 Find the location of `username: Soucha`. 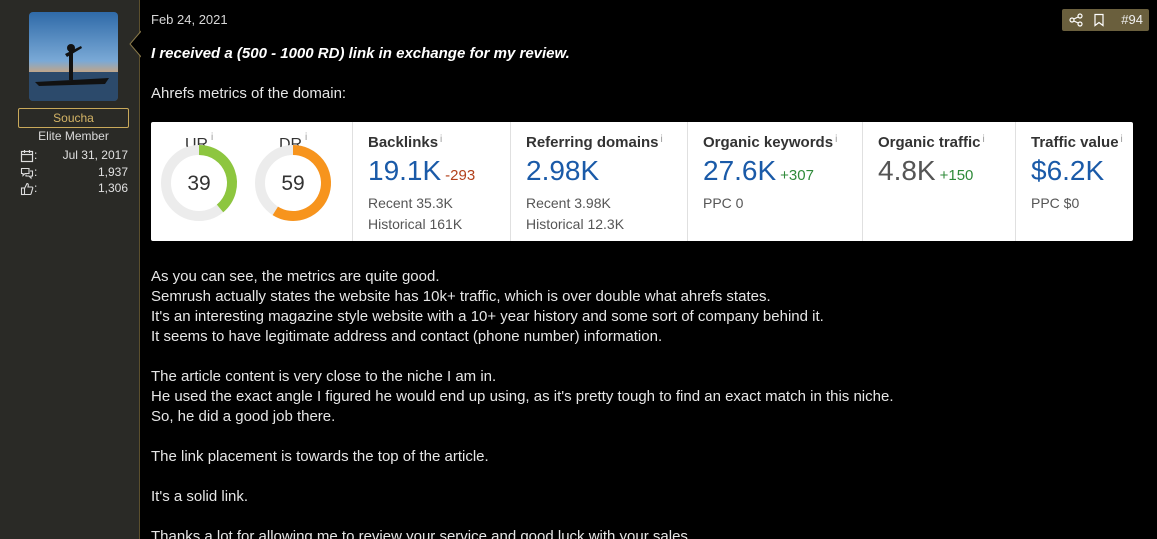

username: Soucha is located at coordinates (73, 118).